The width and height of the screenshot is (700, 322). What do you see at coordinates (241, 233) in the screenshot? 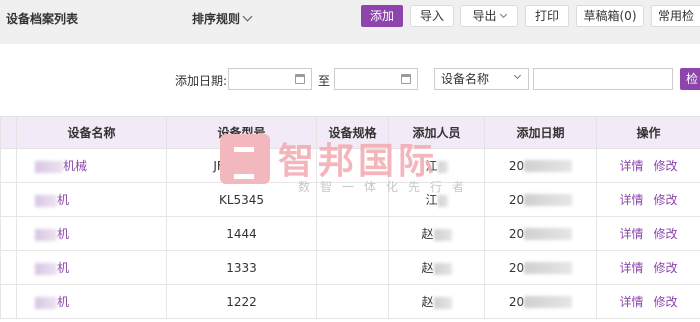
I see `device-model-cell: 1444` at bounding box center [241, 233].